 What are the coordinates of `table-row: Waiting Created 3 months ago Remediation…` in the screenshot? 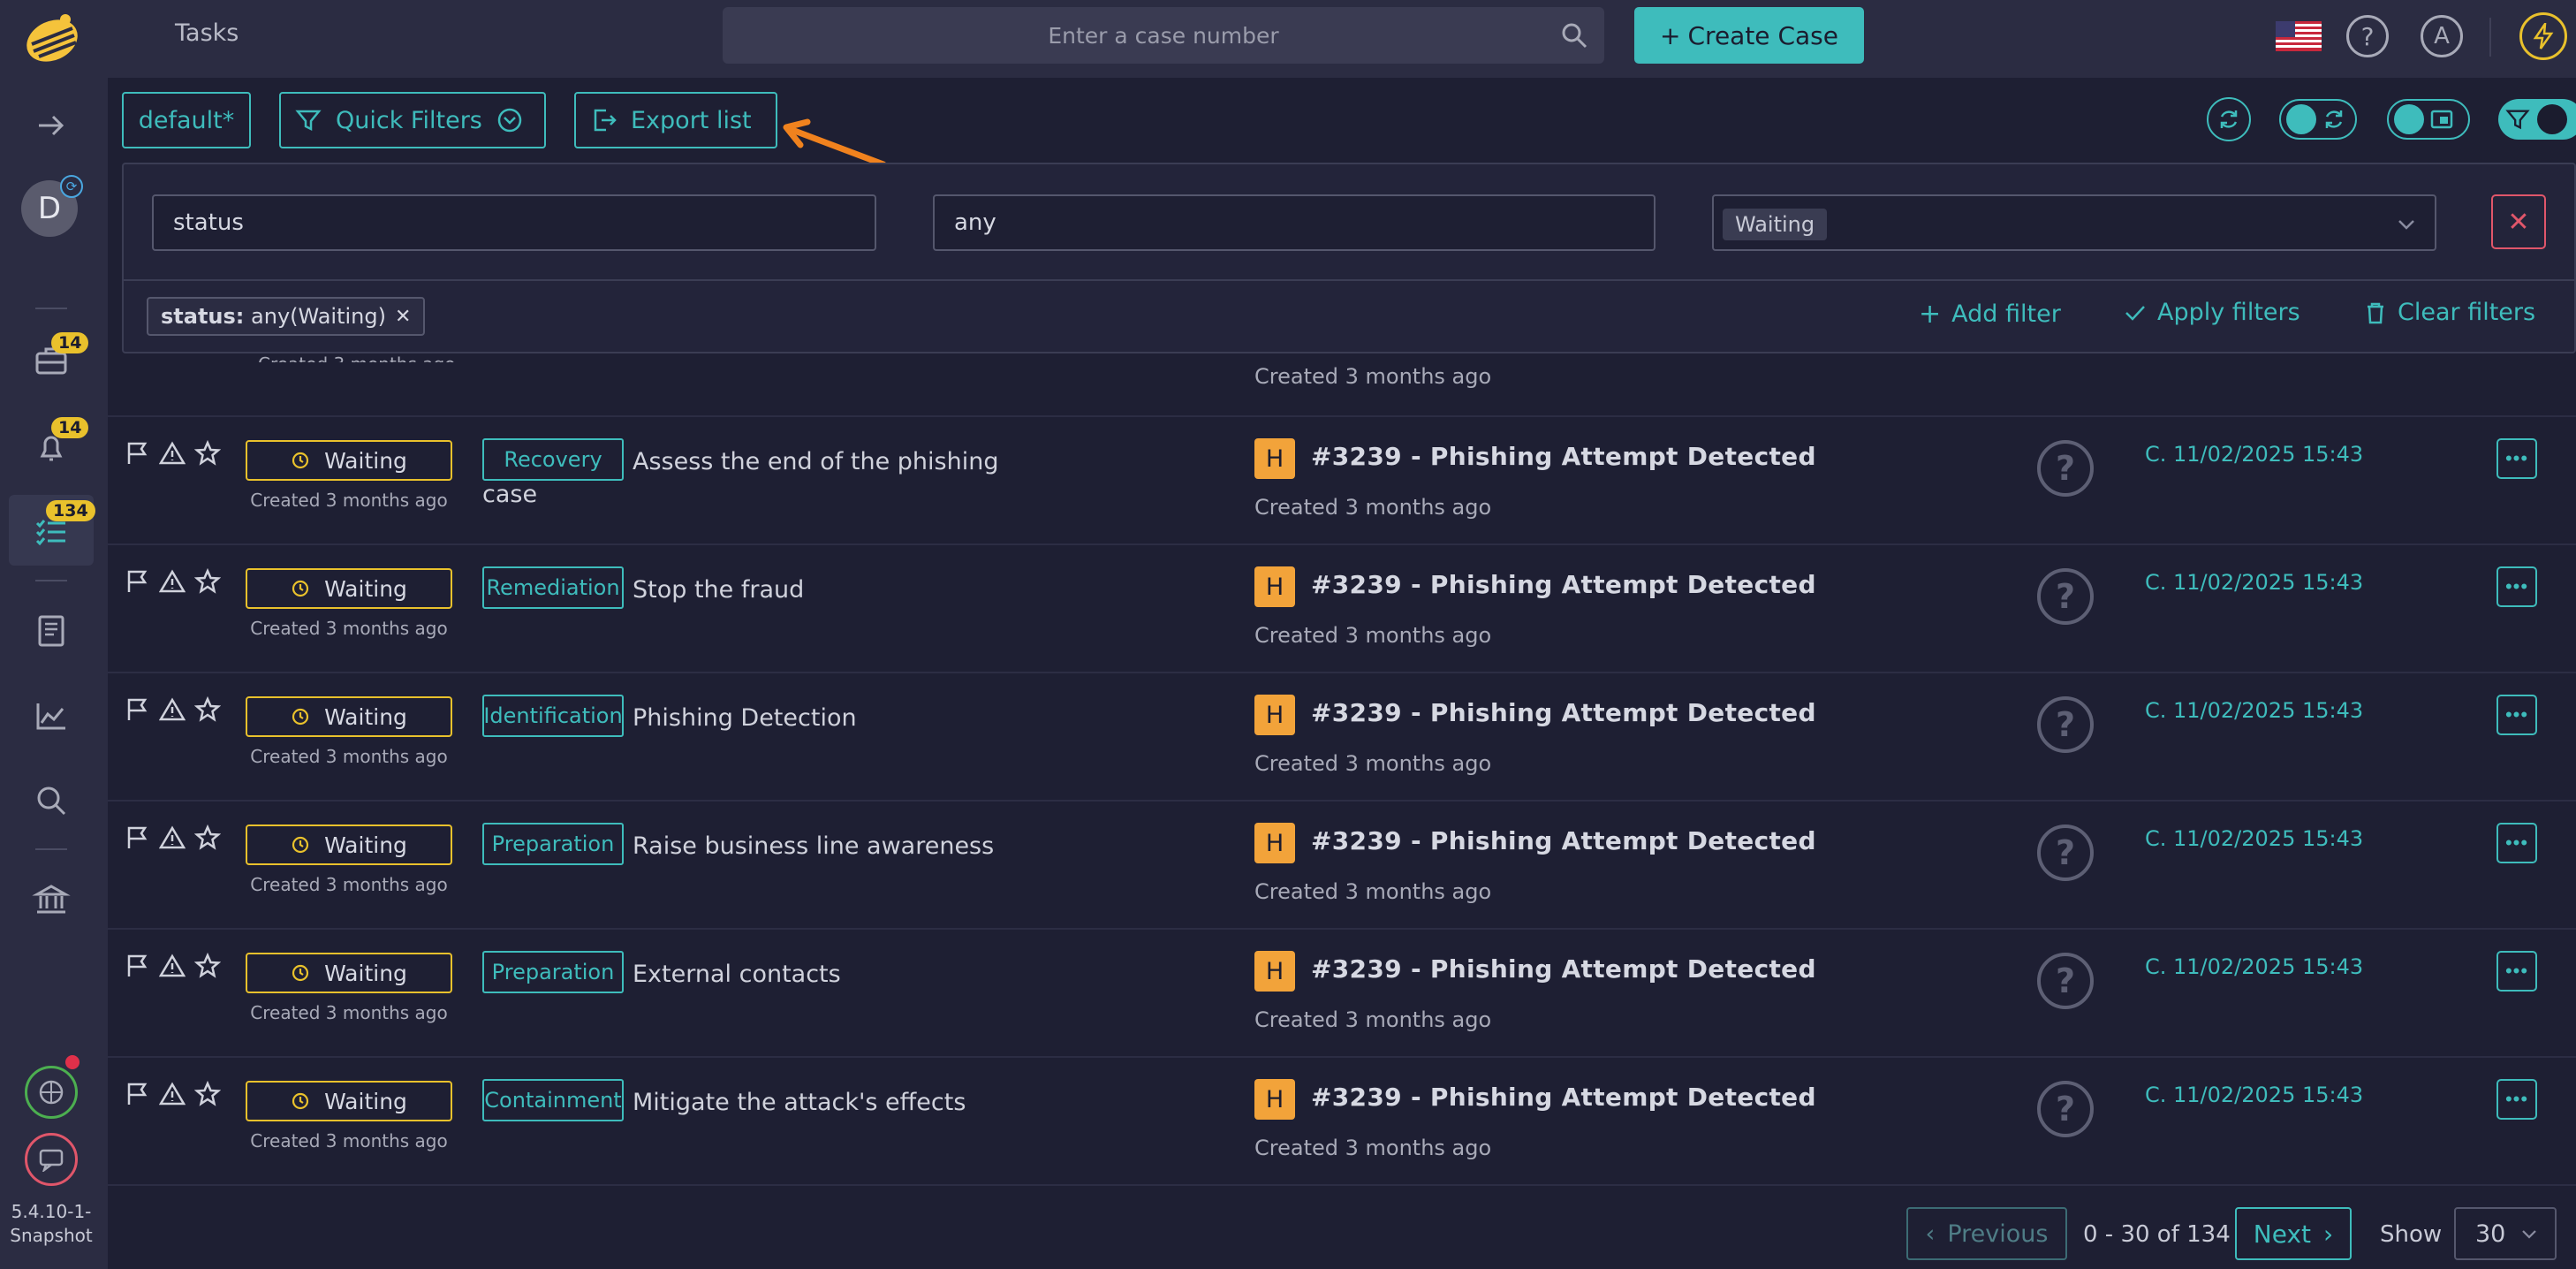 It's located at (1342, 607).